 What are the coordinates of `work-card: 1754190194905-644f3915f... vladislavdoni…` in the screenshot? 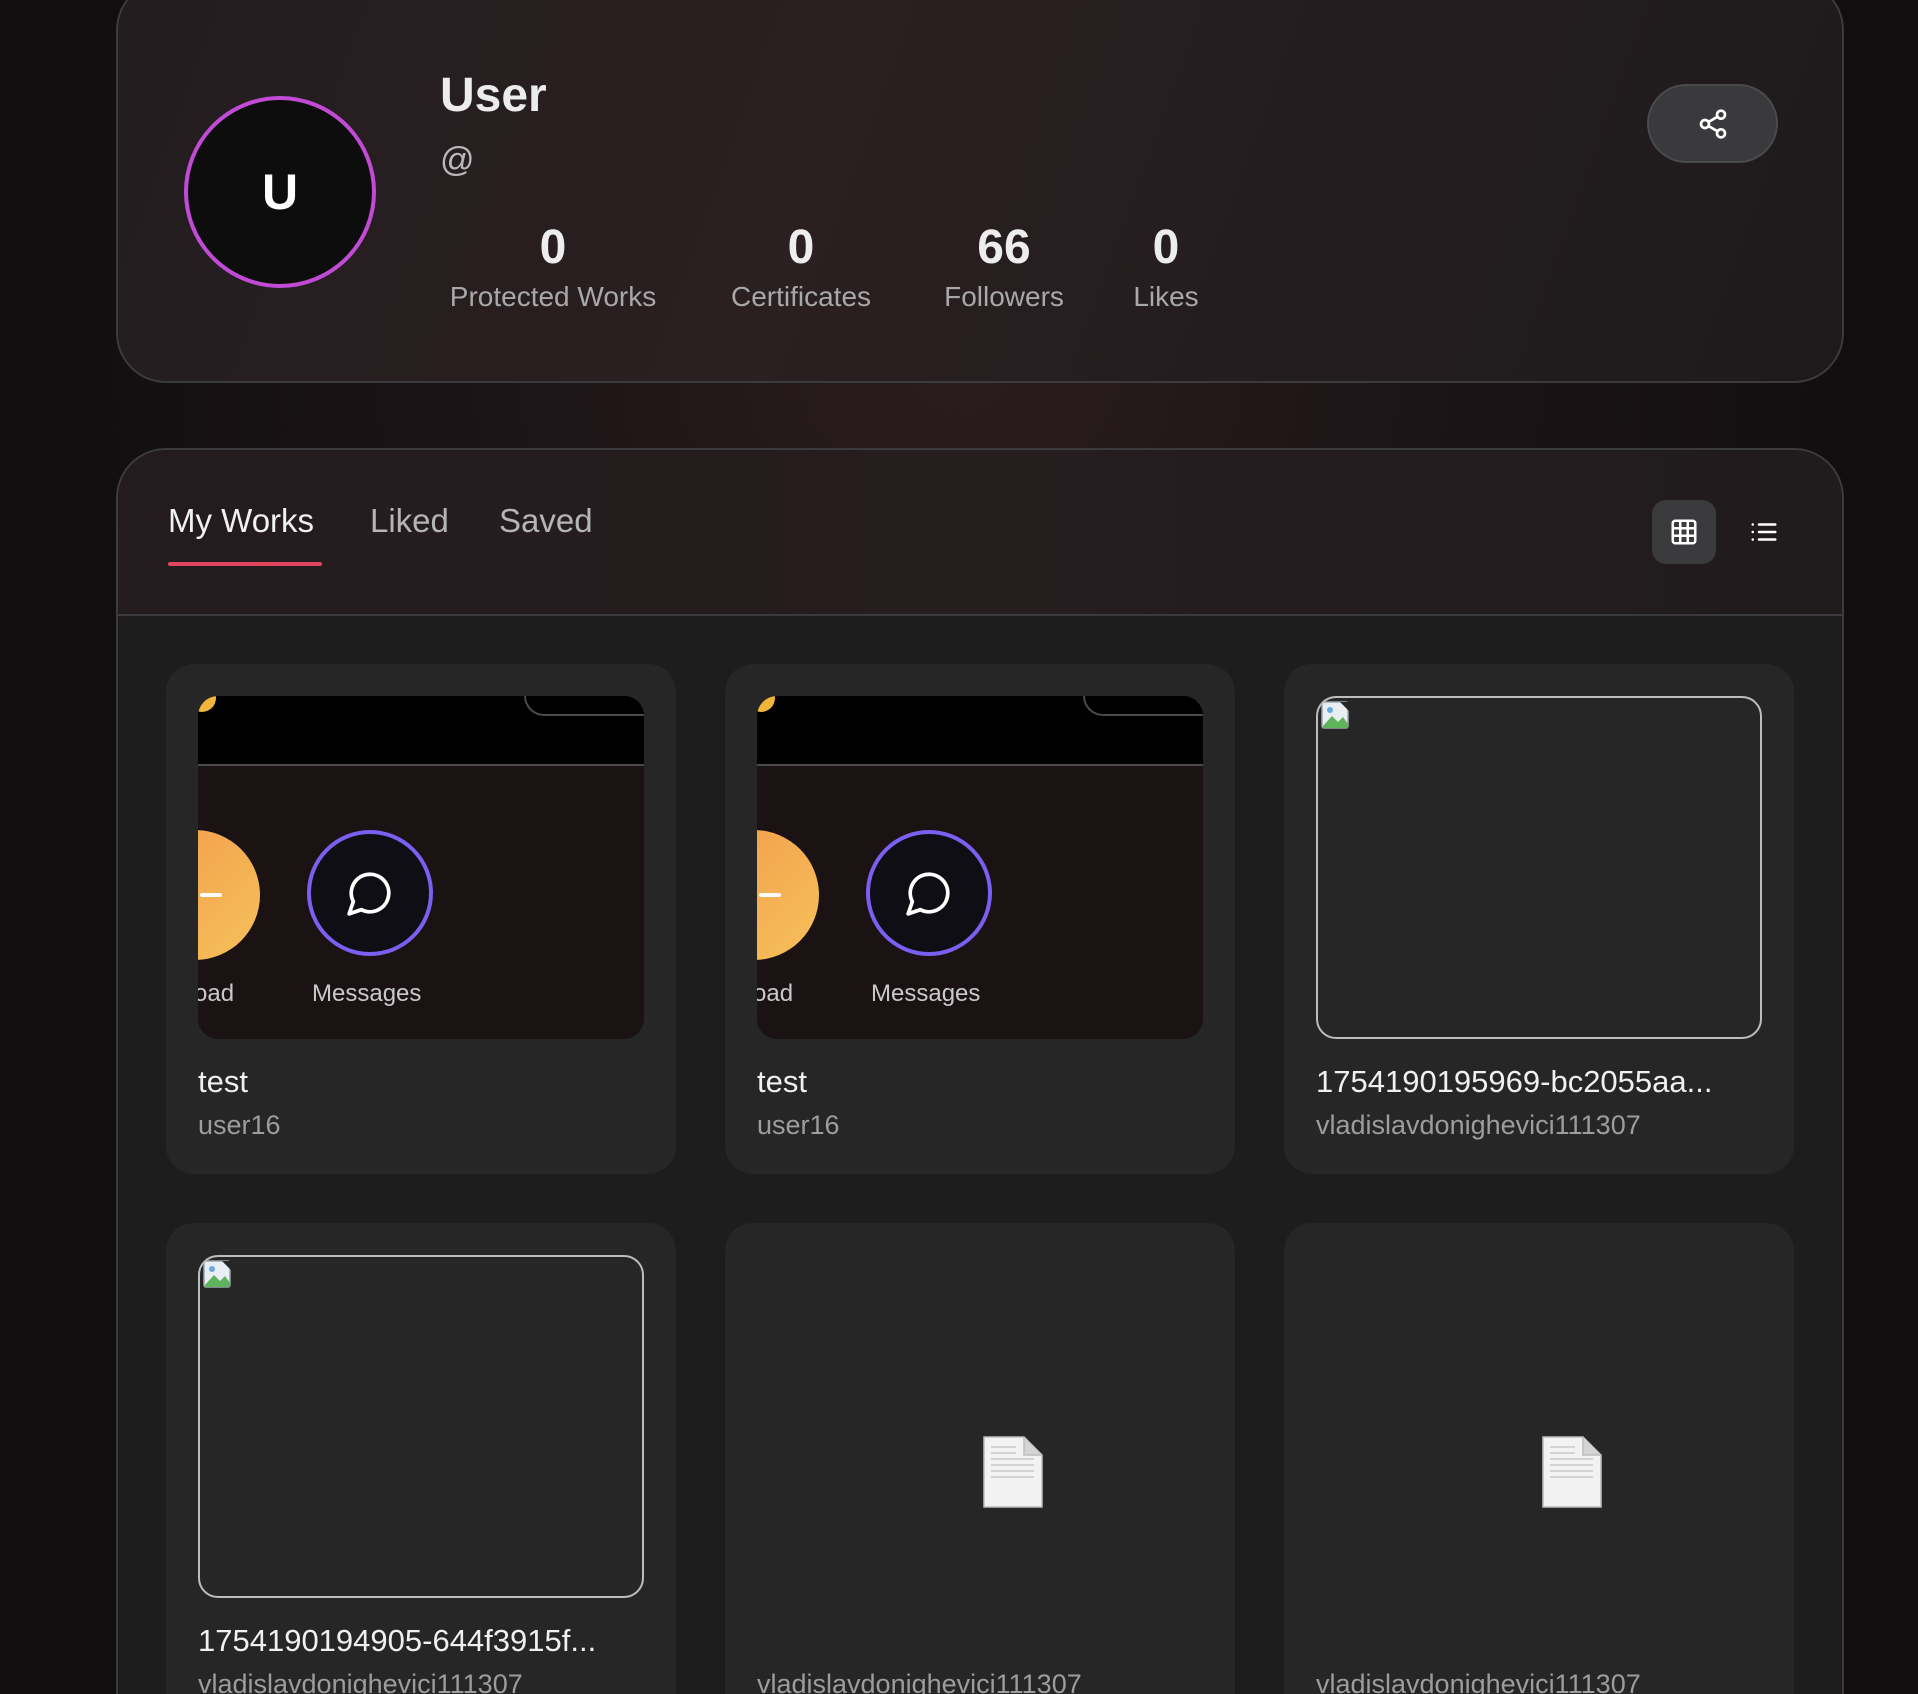 It's located at (421, 1458).